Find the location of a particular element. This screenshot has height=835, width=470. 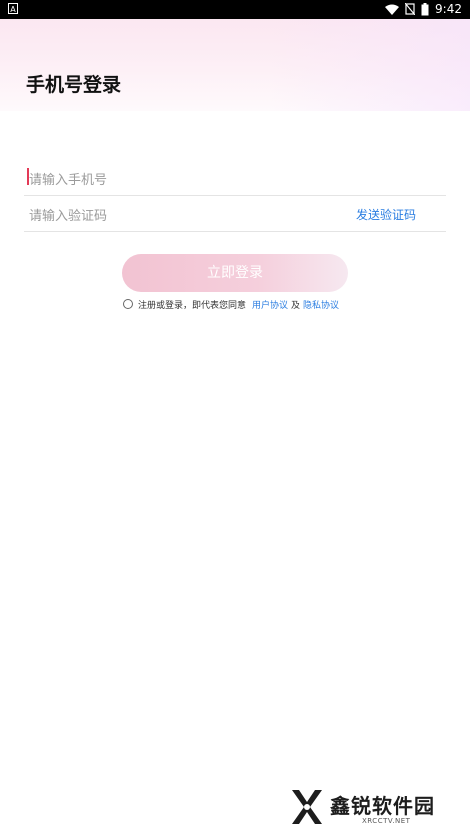

phone-input-placeholder: 请输入手机号 is located at coordinates (68, 180).